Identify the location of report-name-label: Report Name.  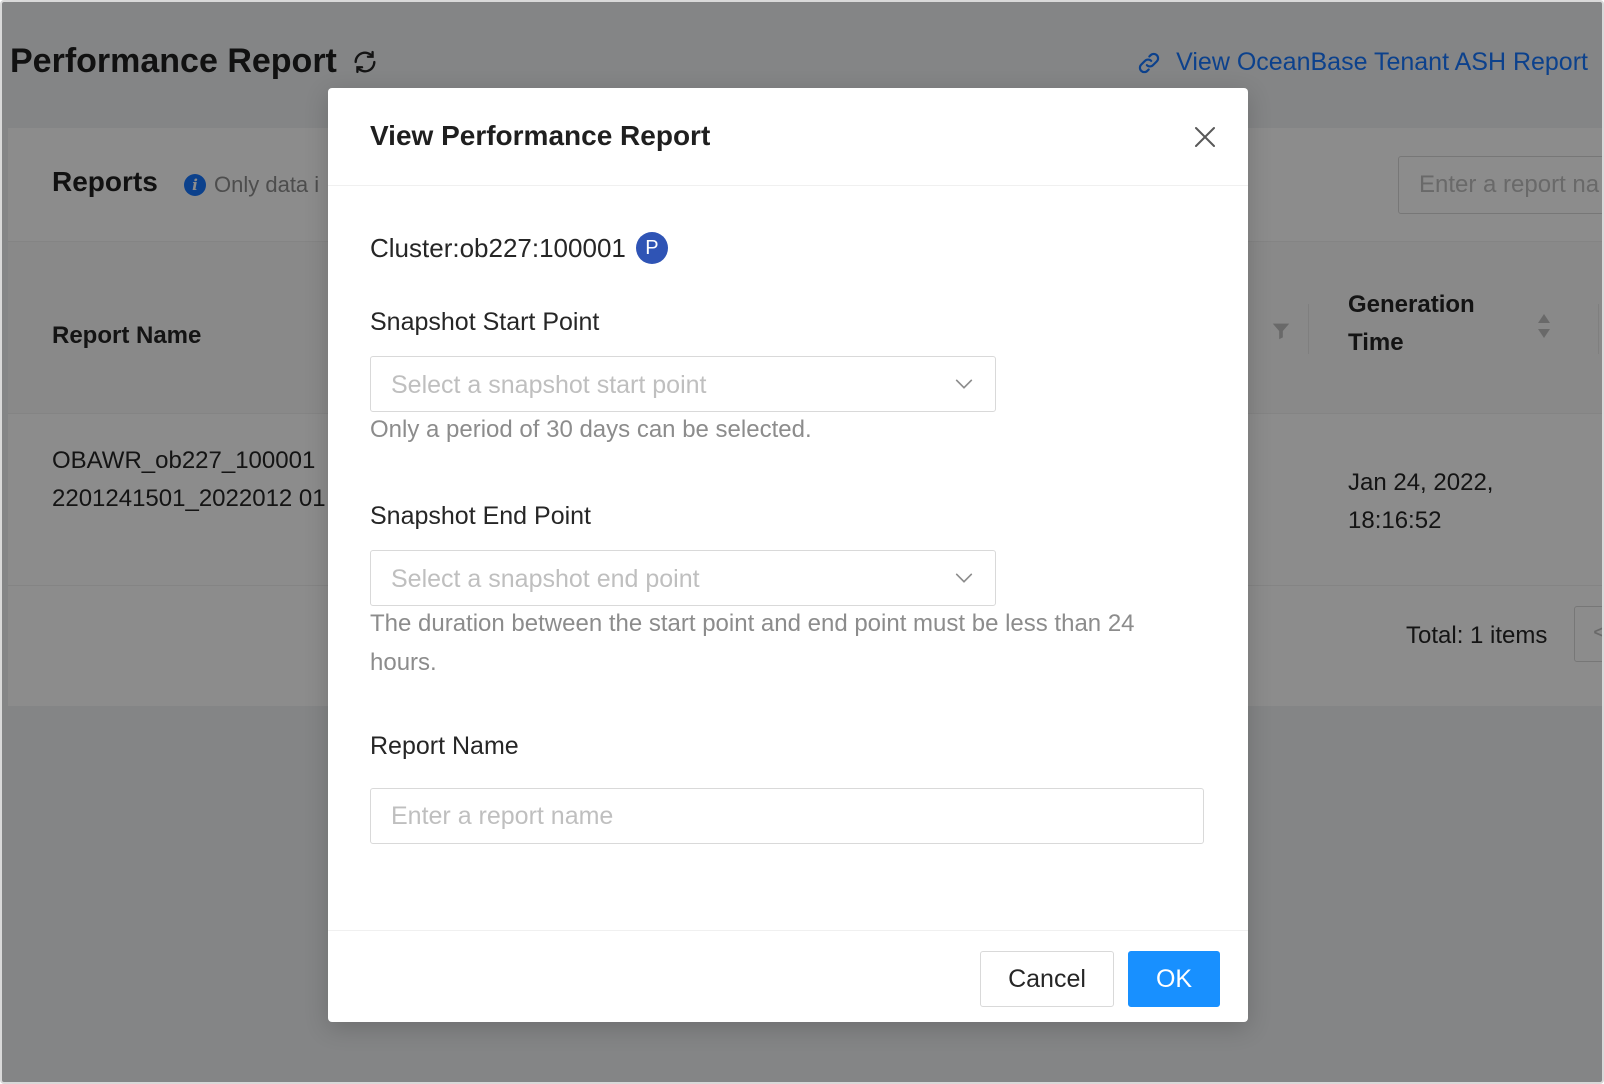
(444, 746).